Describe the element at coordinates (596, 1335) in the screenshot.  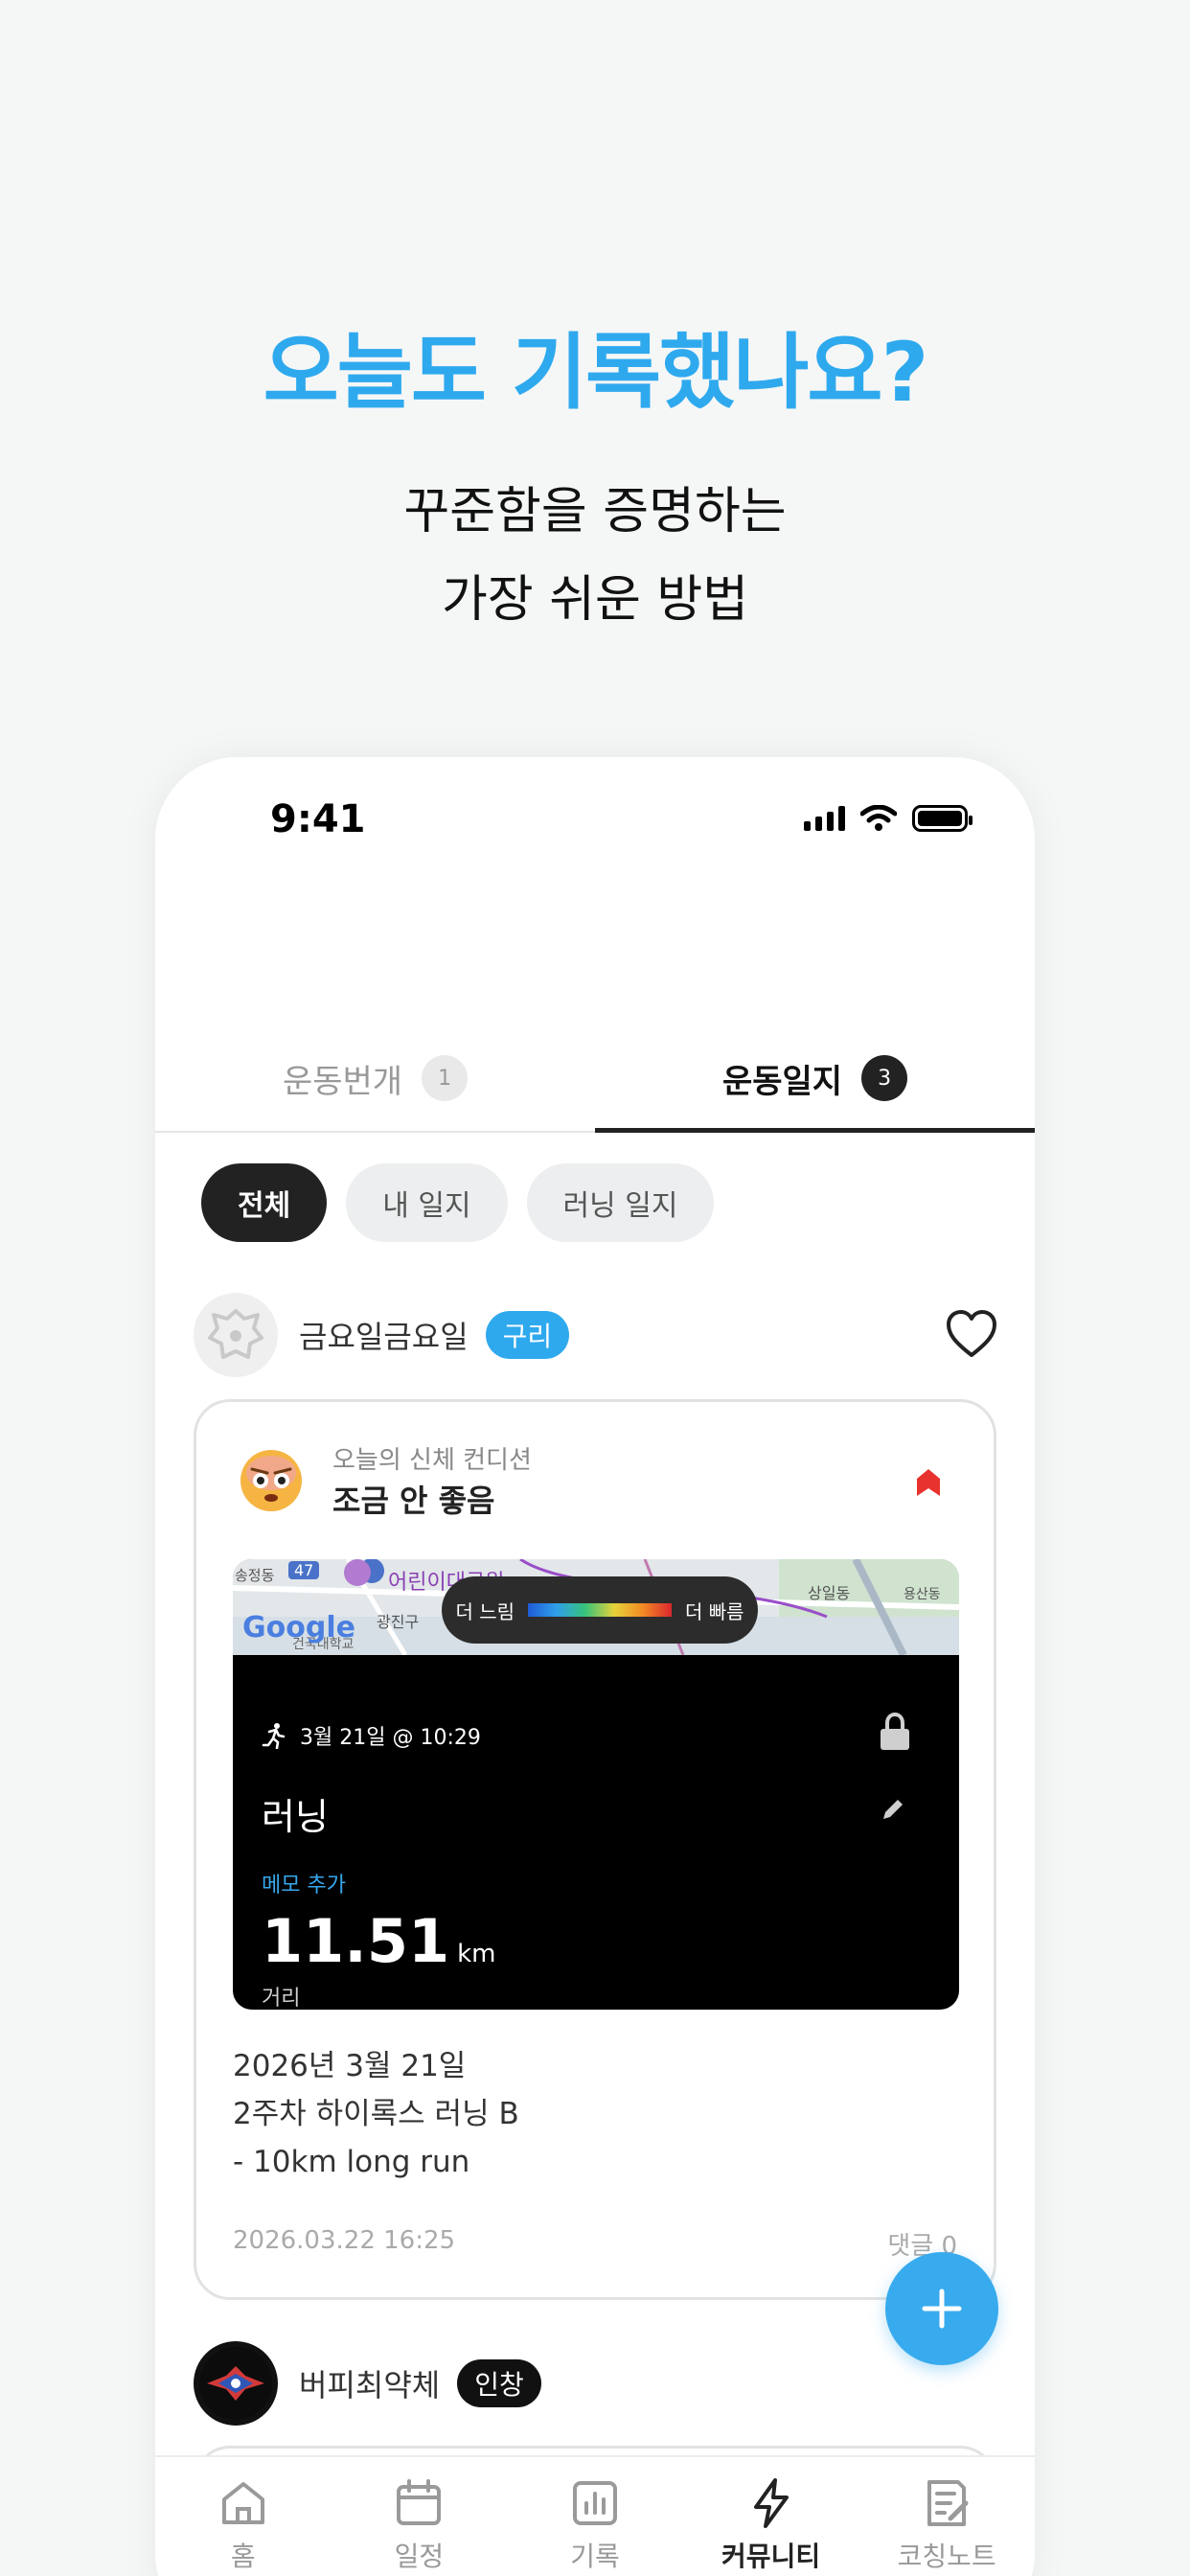
I see `post-header: 금요일금요일 구리` at that location.